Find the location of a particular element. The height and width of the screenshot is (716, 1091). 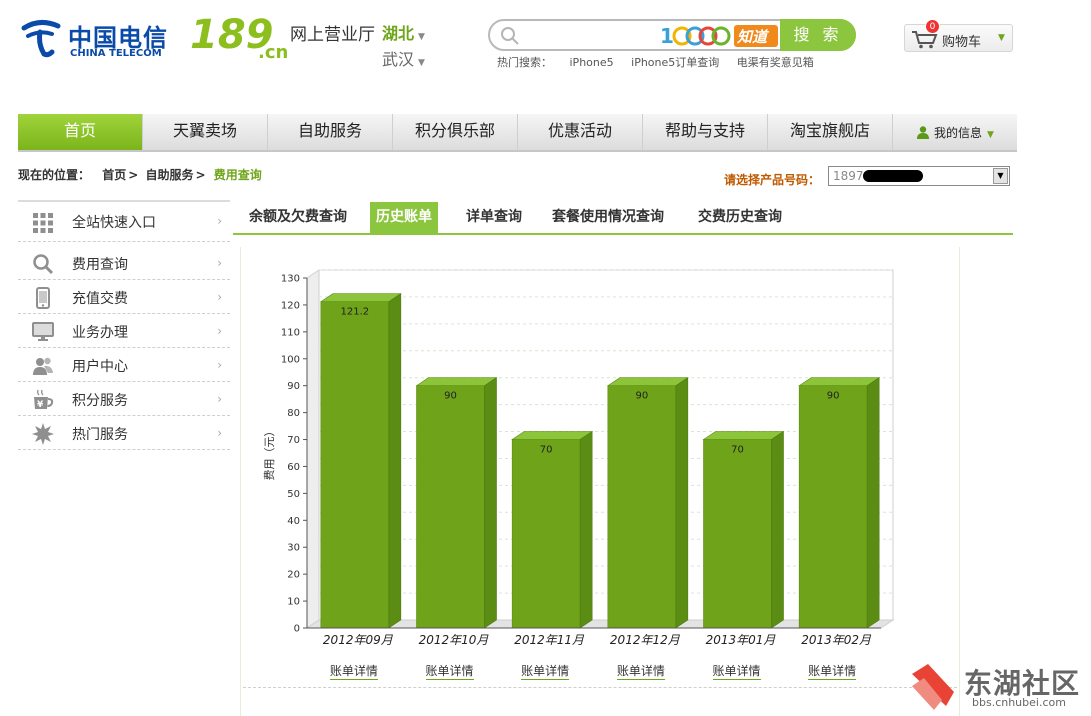

brand-189-logo: 189 .cn is located at coordinates (239, 37).